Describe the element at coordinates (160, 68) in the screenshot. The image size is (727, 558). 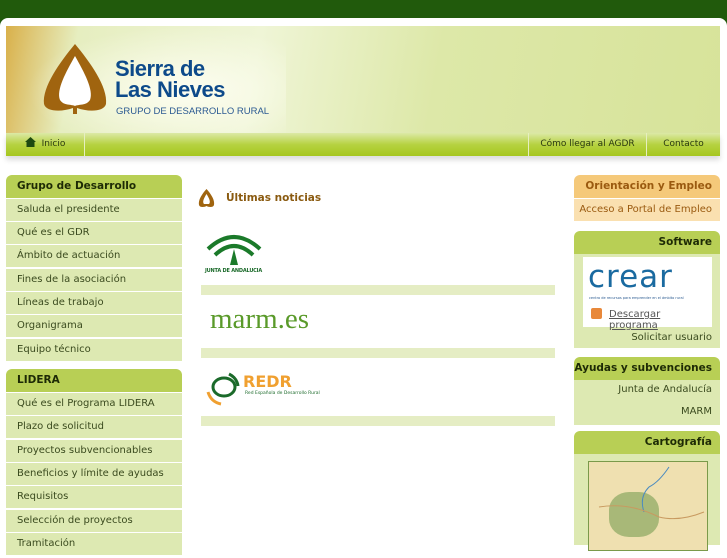
I see `brand-line1: Sierra de` at that location.